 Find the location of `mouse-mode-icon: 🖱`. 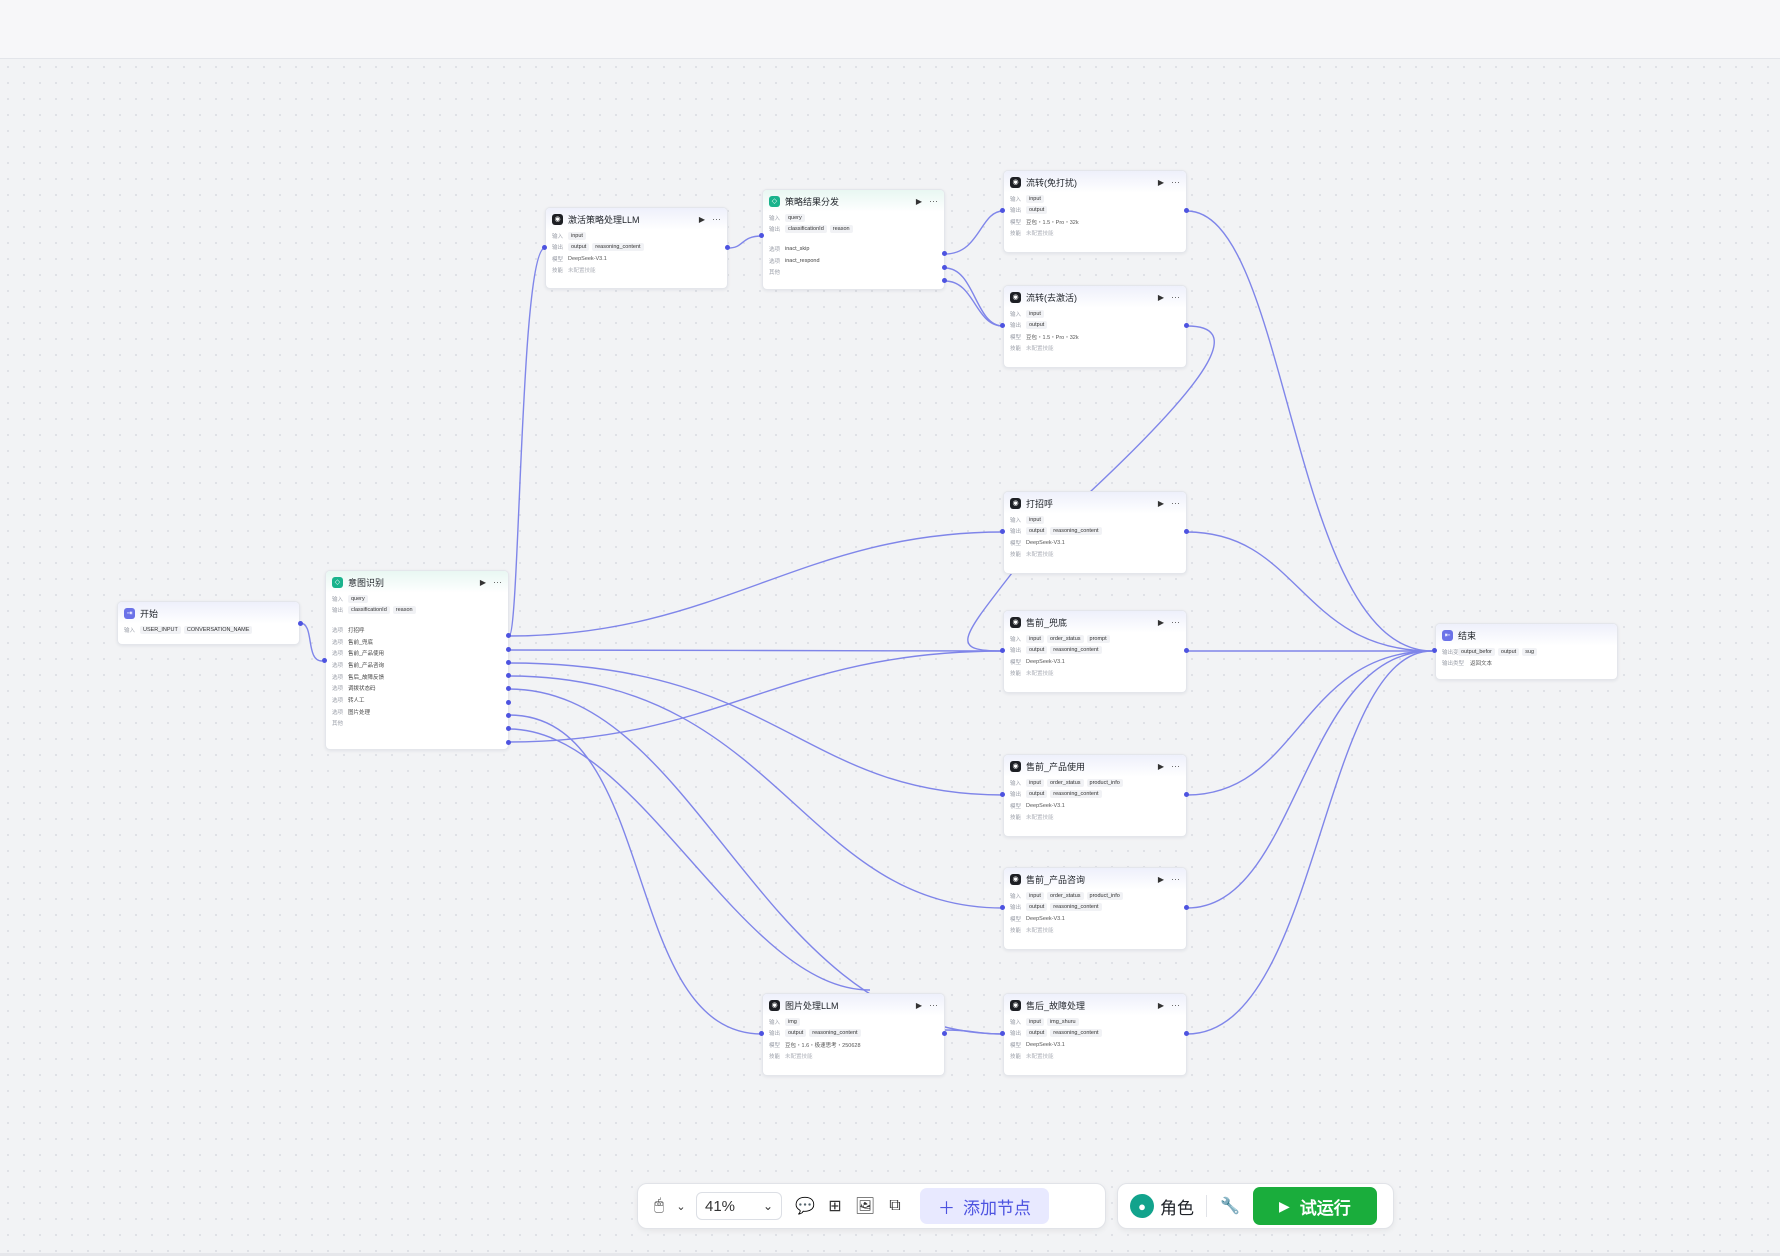

mouse-mode-icon: 🖱 is located at coordinates (659, 1206).